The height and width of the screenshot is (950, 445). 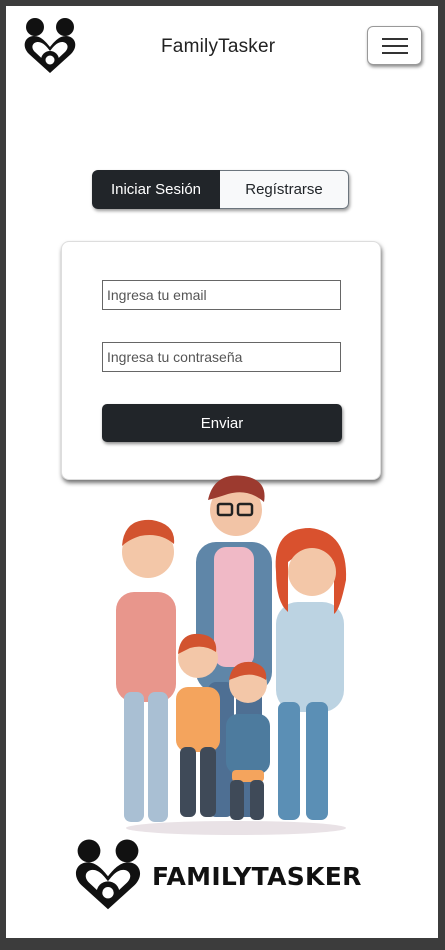 What do you see at coordinates (394, 45) in the screenshot?
I see `hamburger-menu-button` at bounding box center [394, 45].